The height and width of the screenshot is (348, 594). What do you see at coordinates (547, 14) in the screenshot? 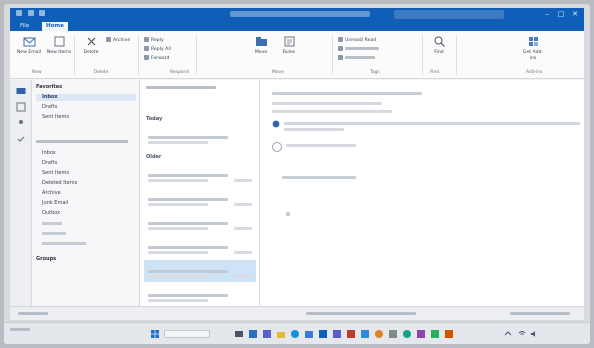
I see `minimize-icon: –` at bounding box center [547, 14].